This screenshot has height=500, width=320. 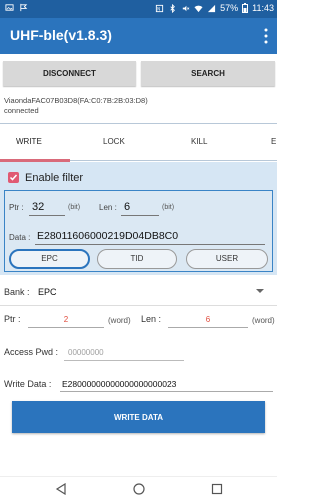 What do you see at coordinates (208, 319) in the screenshot?
I see `write-len-input: 6` at bounding box center [208, 319].